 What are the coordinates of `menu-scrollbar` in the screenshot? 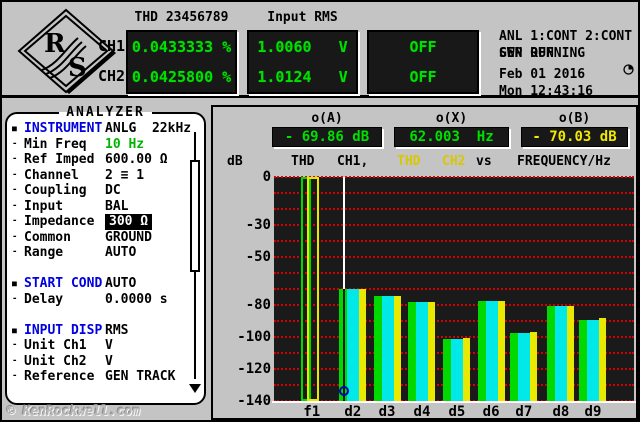 It's located at (195, 262).